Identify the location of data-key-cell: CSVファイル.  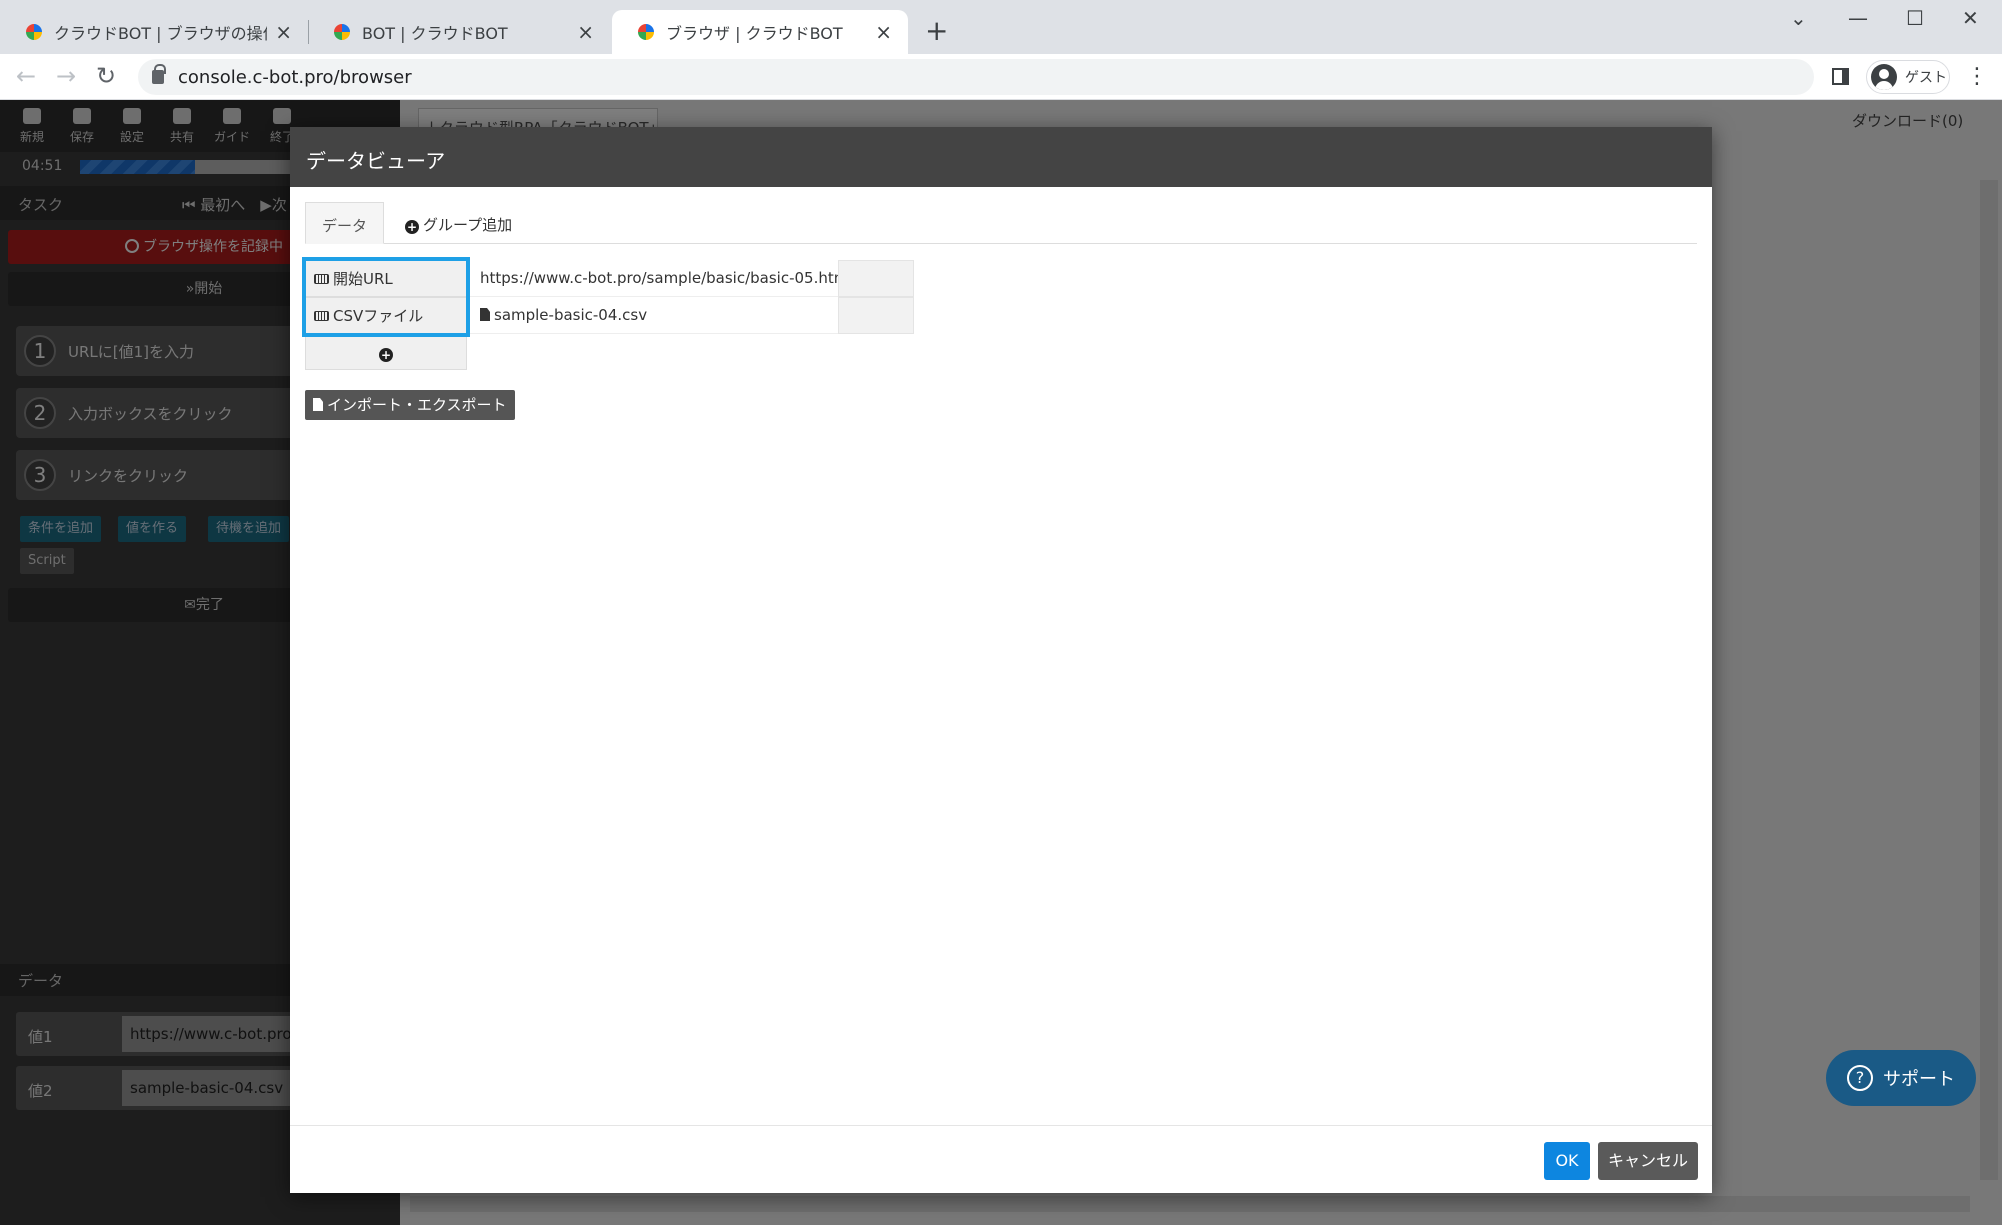
(386, 315).